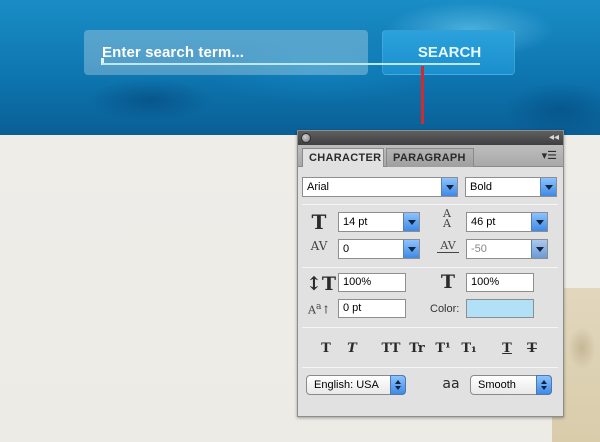  Describe the element at coordinates (319, 222) in the screenshot. I see `font-size-icon: T` at that location.